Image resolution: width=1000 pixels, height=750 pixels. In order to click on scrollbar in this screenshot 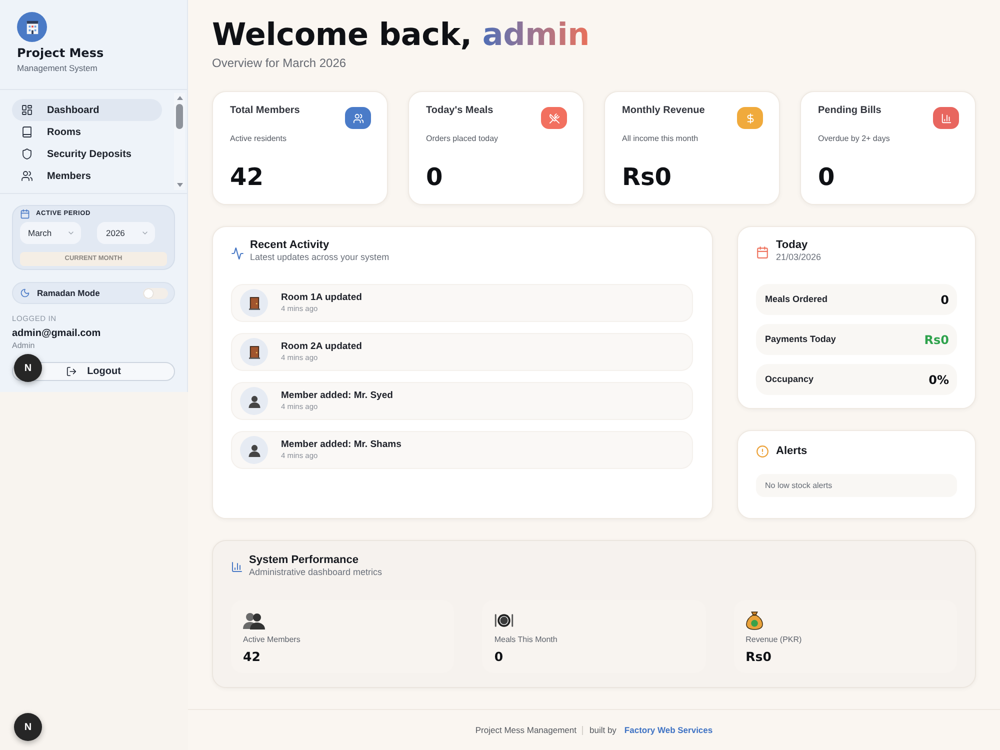, I will do `click(179, 141)`.